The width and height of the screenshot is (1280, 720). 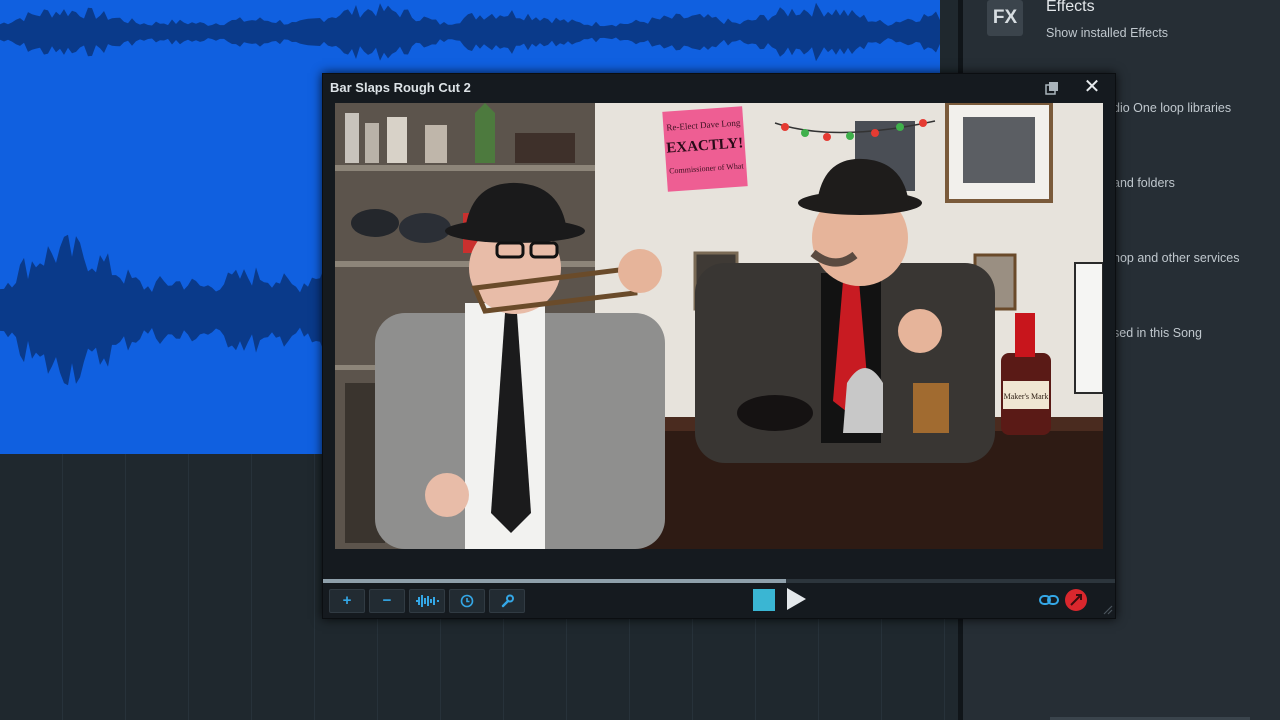 What do you see at coordinates (1107, 33) in the screenshot?
I see `browser-effects-description: Show installed Effects` at bounding box center [1107, 33].